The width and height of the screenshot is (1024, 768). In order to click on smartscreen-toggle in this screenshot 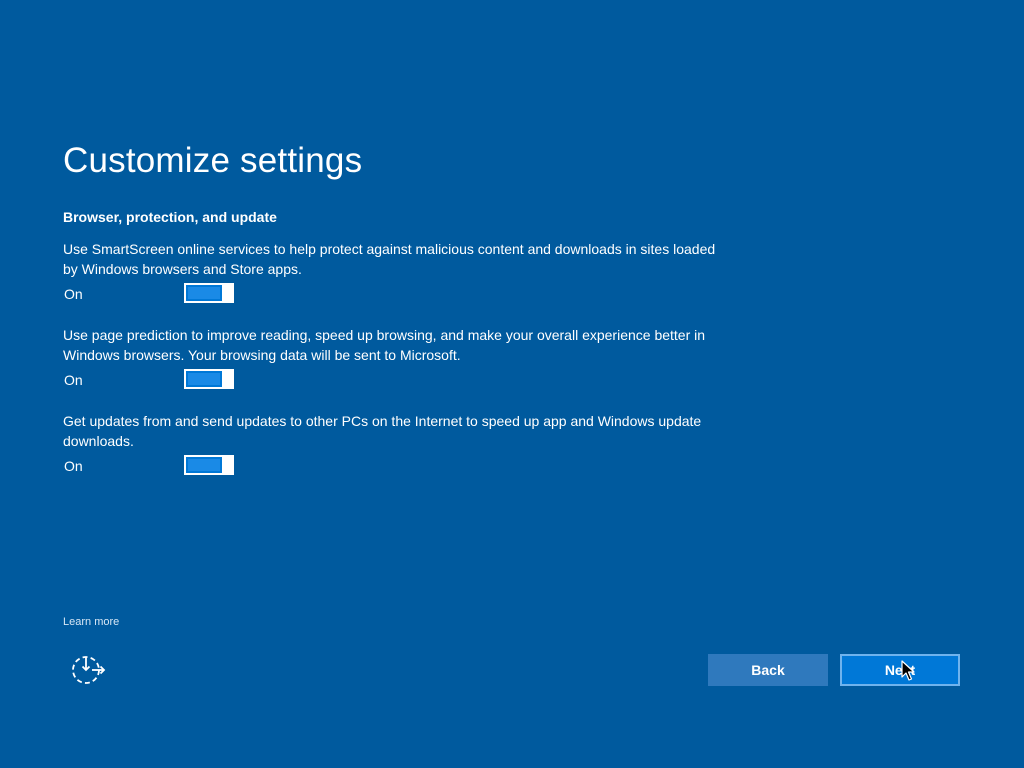, I will do `click(209, 293)`.